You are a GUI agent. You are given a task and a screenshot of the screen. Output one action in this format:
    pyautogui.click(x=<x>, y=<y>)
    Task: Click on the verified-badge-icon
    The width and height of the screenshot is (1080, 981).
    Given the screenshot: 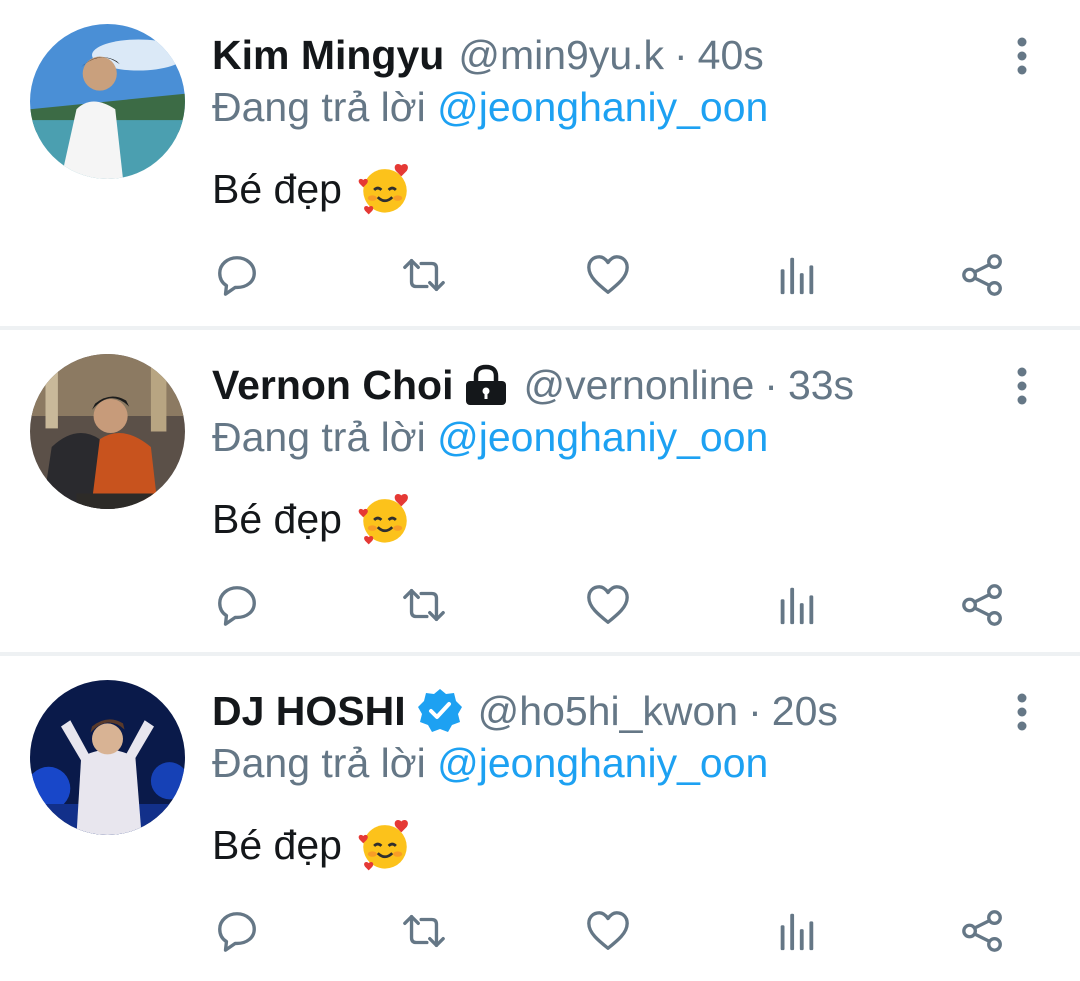 What is the action you would take?
    pyautogui.click(x=439, y=710)
    